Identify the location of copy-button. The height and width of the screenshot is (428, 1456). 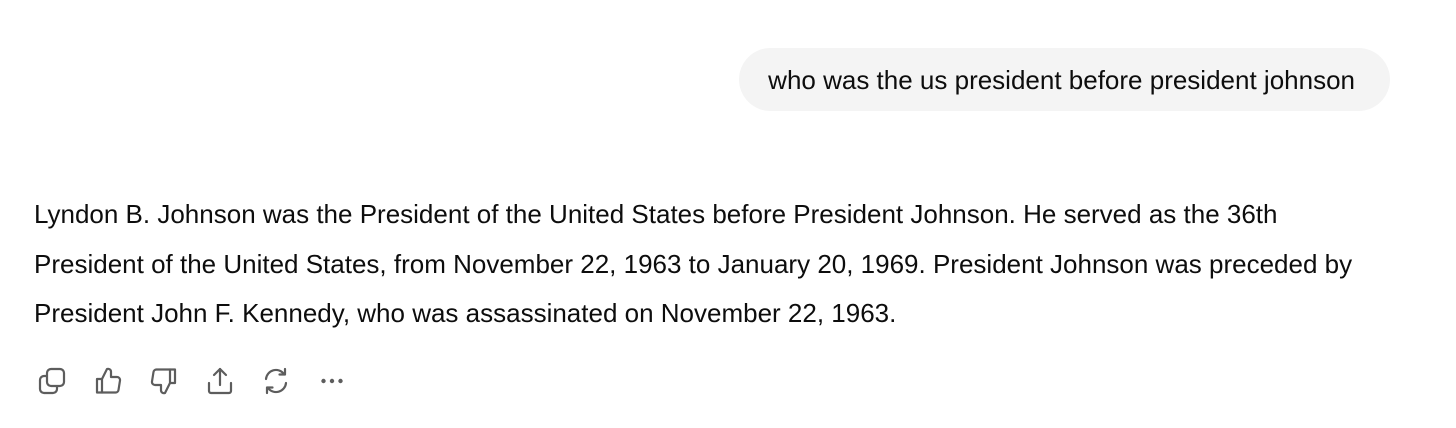
(52, 381).